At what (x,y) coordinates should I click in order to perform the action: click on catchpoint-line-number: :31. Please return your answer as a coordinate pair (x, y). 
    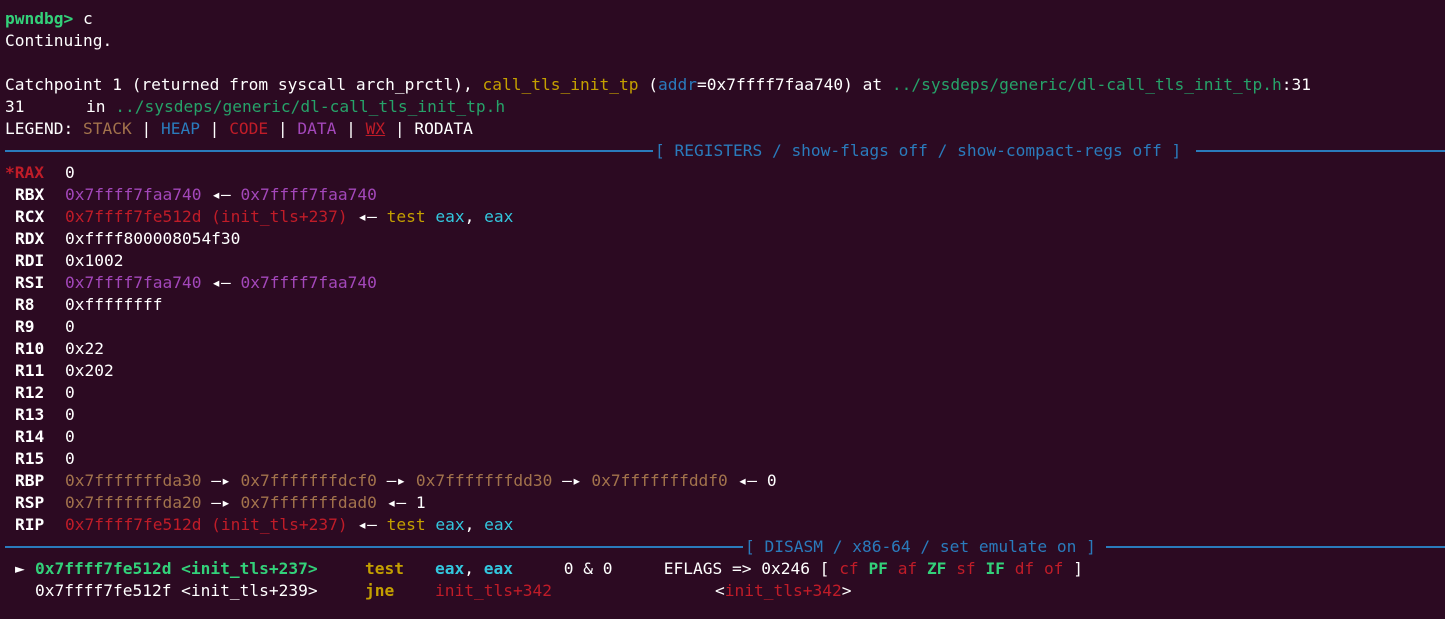
    Looking at the image, I should click on (1296, 84).